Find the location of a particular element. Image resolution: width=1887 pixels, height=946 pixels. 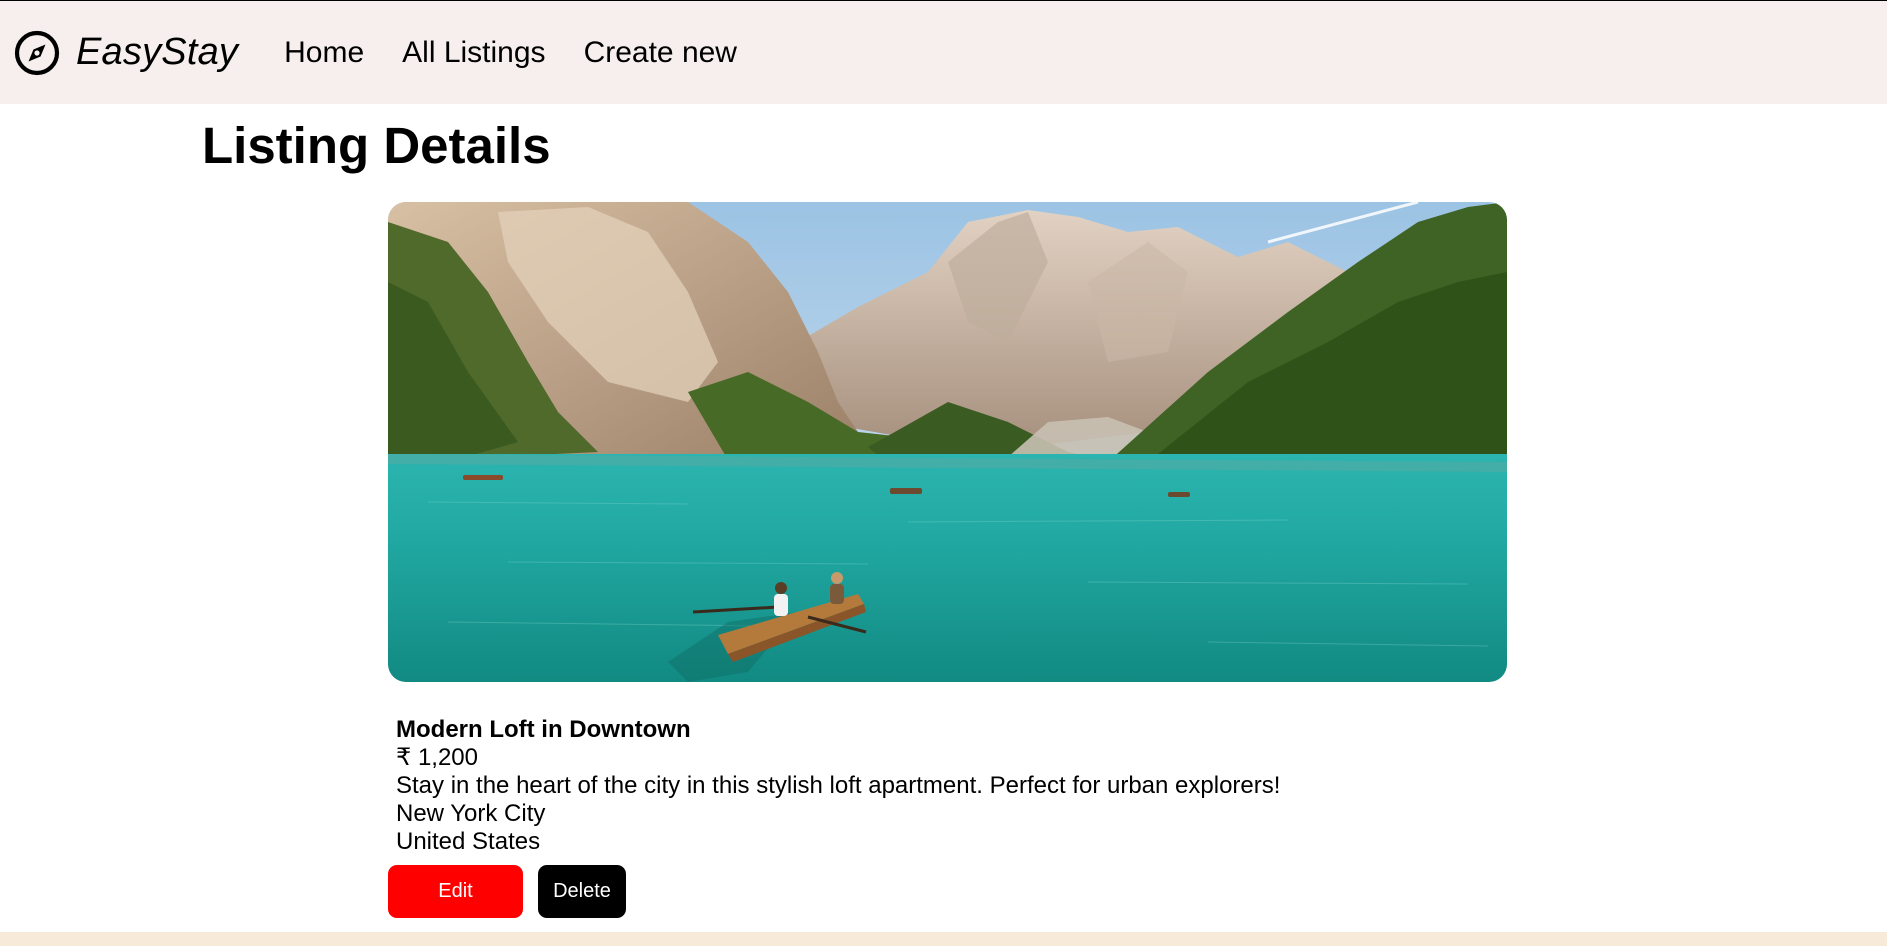

footer-strip is located at coordinates (943, 939).